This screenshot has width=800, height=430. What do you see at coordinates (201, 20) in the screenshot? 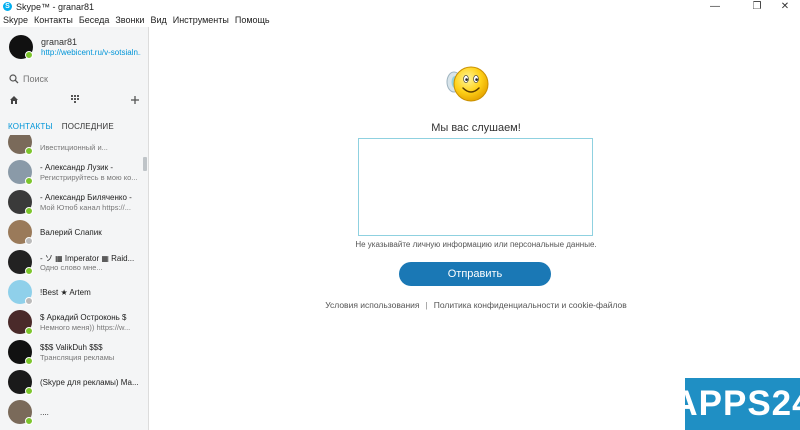
I see `menu-tools: Инструменты` at bounding box center [201, 20].